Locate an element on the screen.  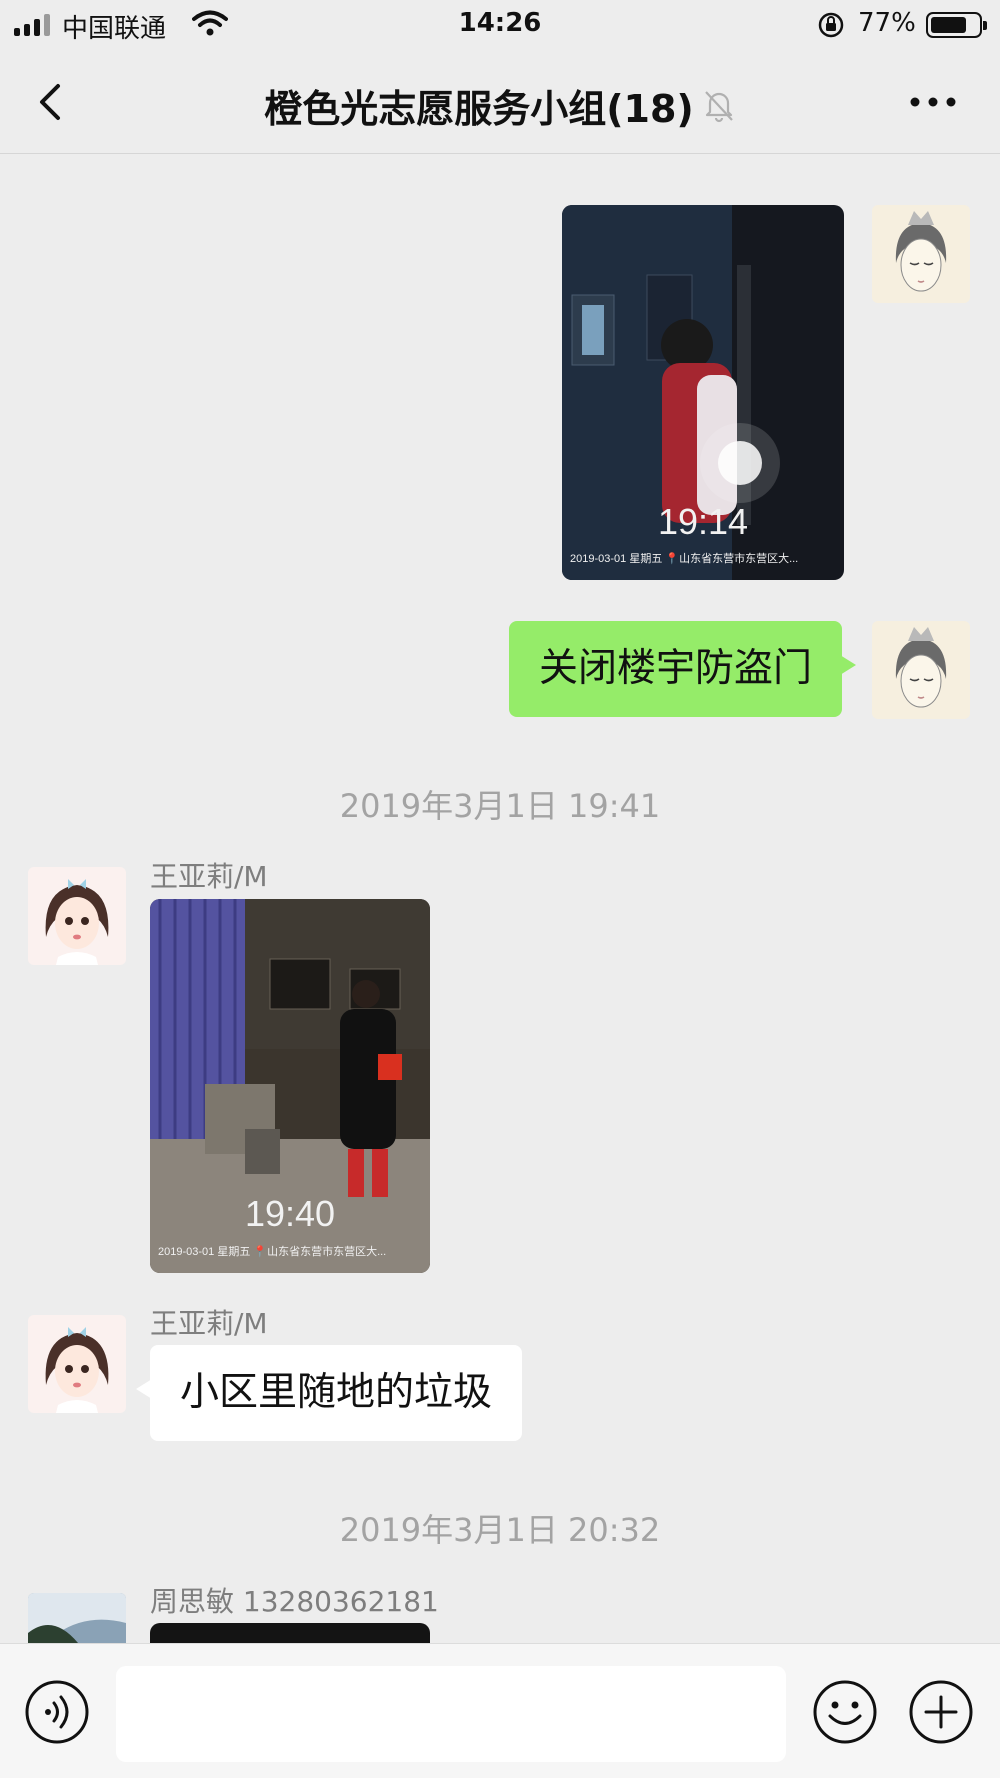
photo-time-stamp: 19:40 is located at coordinates (290, 1213).